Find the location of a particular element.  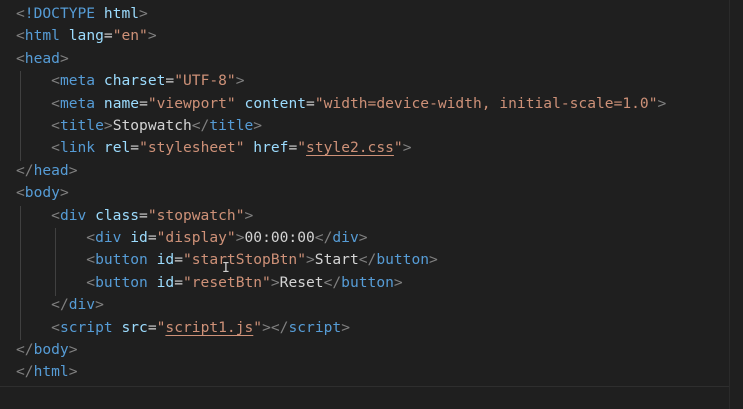

token-attr: rel is located at coordinates (117, 148).